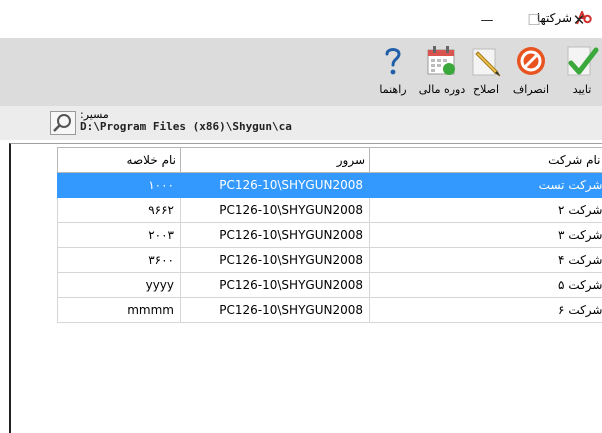 The width and height of the screenshot is (602, 433). I want to click on pencil-icon, so click(486, 62).